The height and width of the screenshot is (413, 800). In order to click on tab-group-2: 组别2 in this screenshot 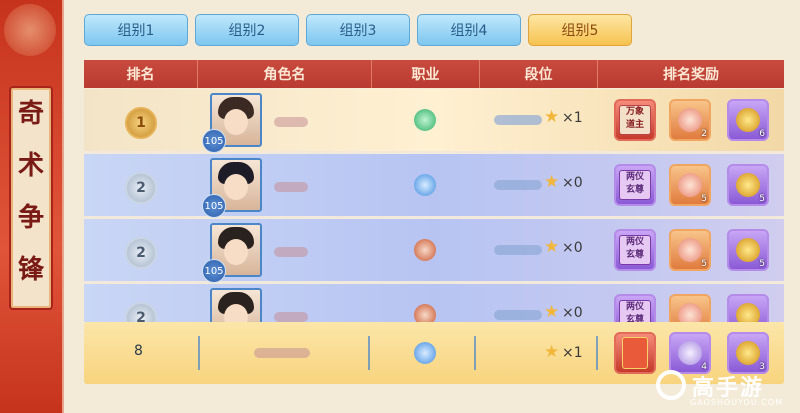, I will do `click(247, 30)`.